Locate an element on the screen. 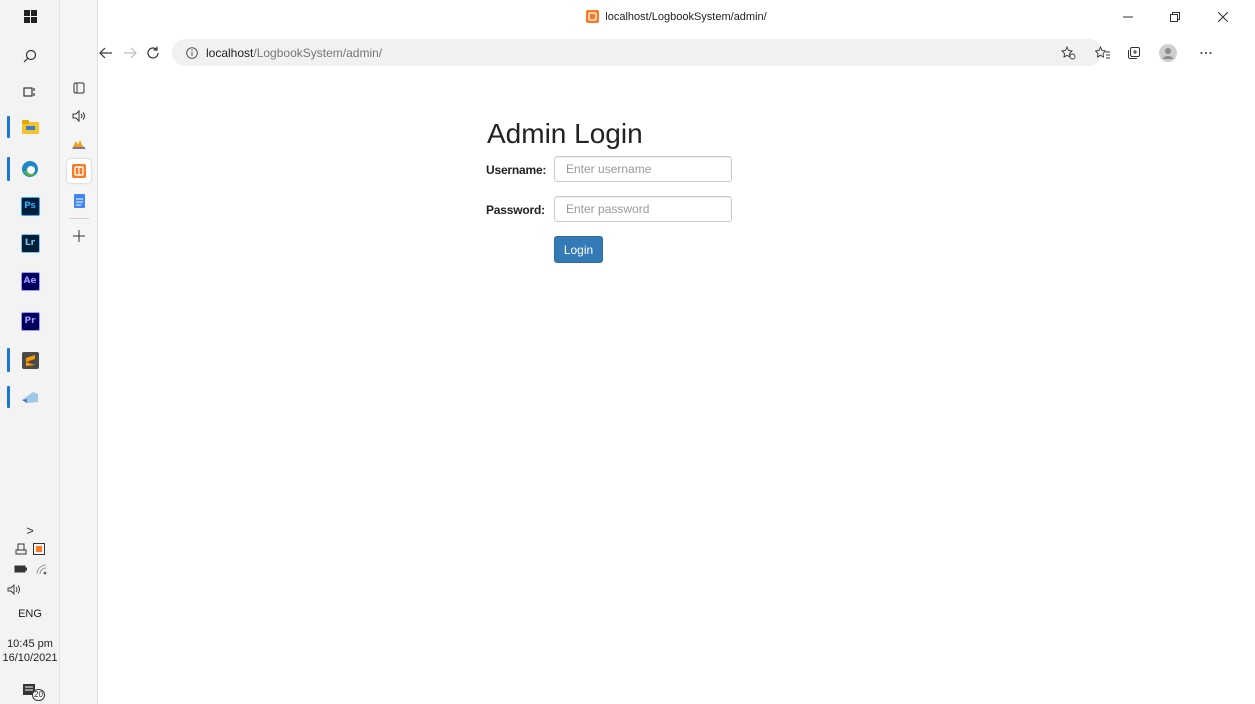 This screenshot has height=704, width=1255. phpmyadmin-icon is located at coordinates (79, 144).